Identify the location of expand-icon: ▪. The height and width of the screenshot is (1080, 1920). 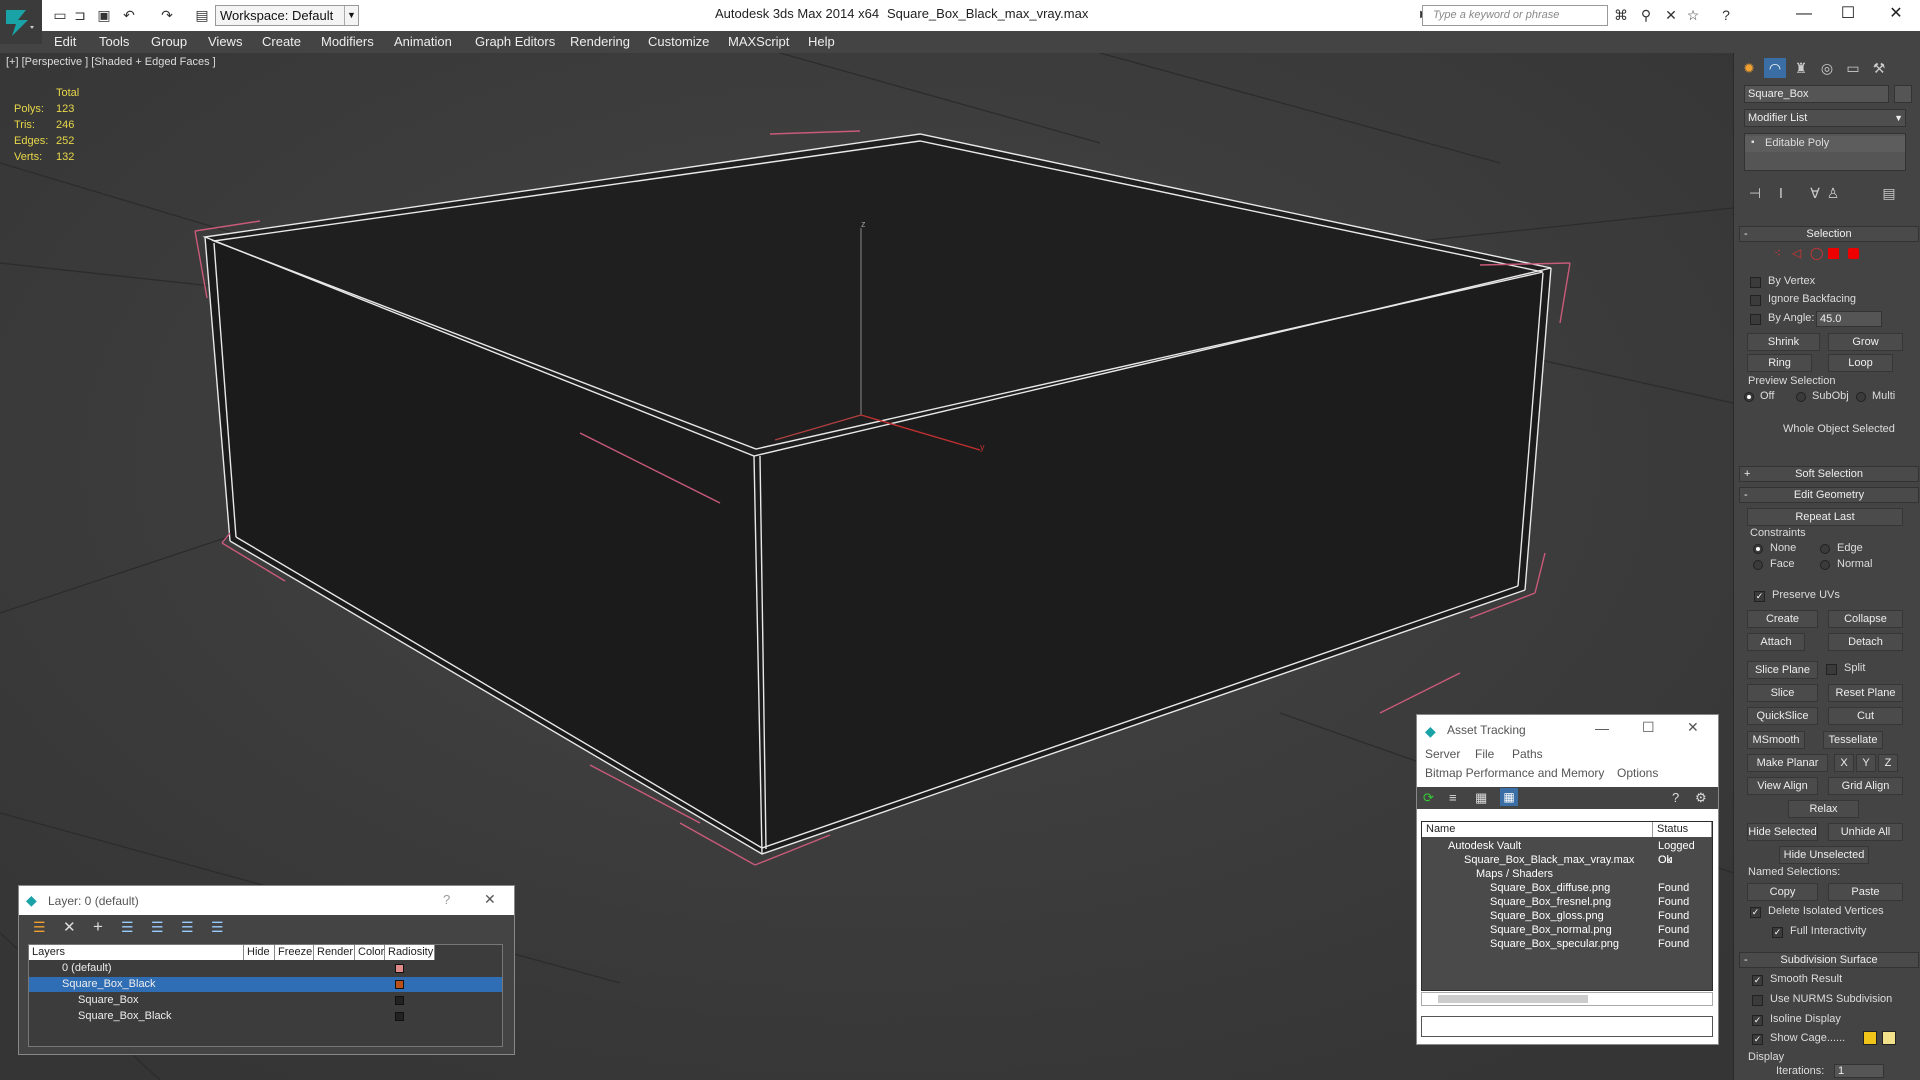
(1753, 142).